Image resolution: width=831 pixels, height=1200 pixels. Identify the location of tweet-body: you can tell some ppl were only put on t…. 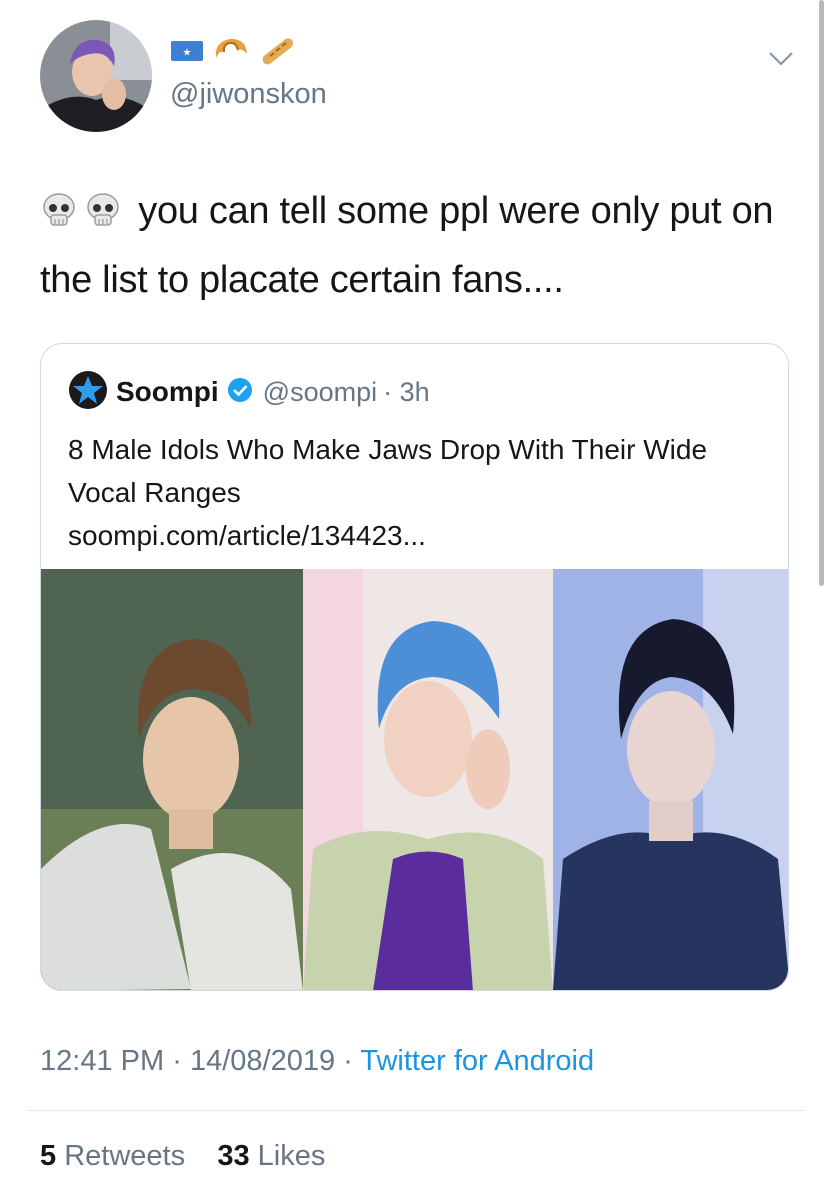
(420, 246).